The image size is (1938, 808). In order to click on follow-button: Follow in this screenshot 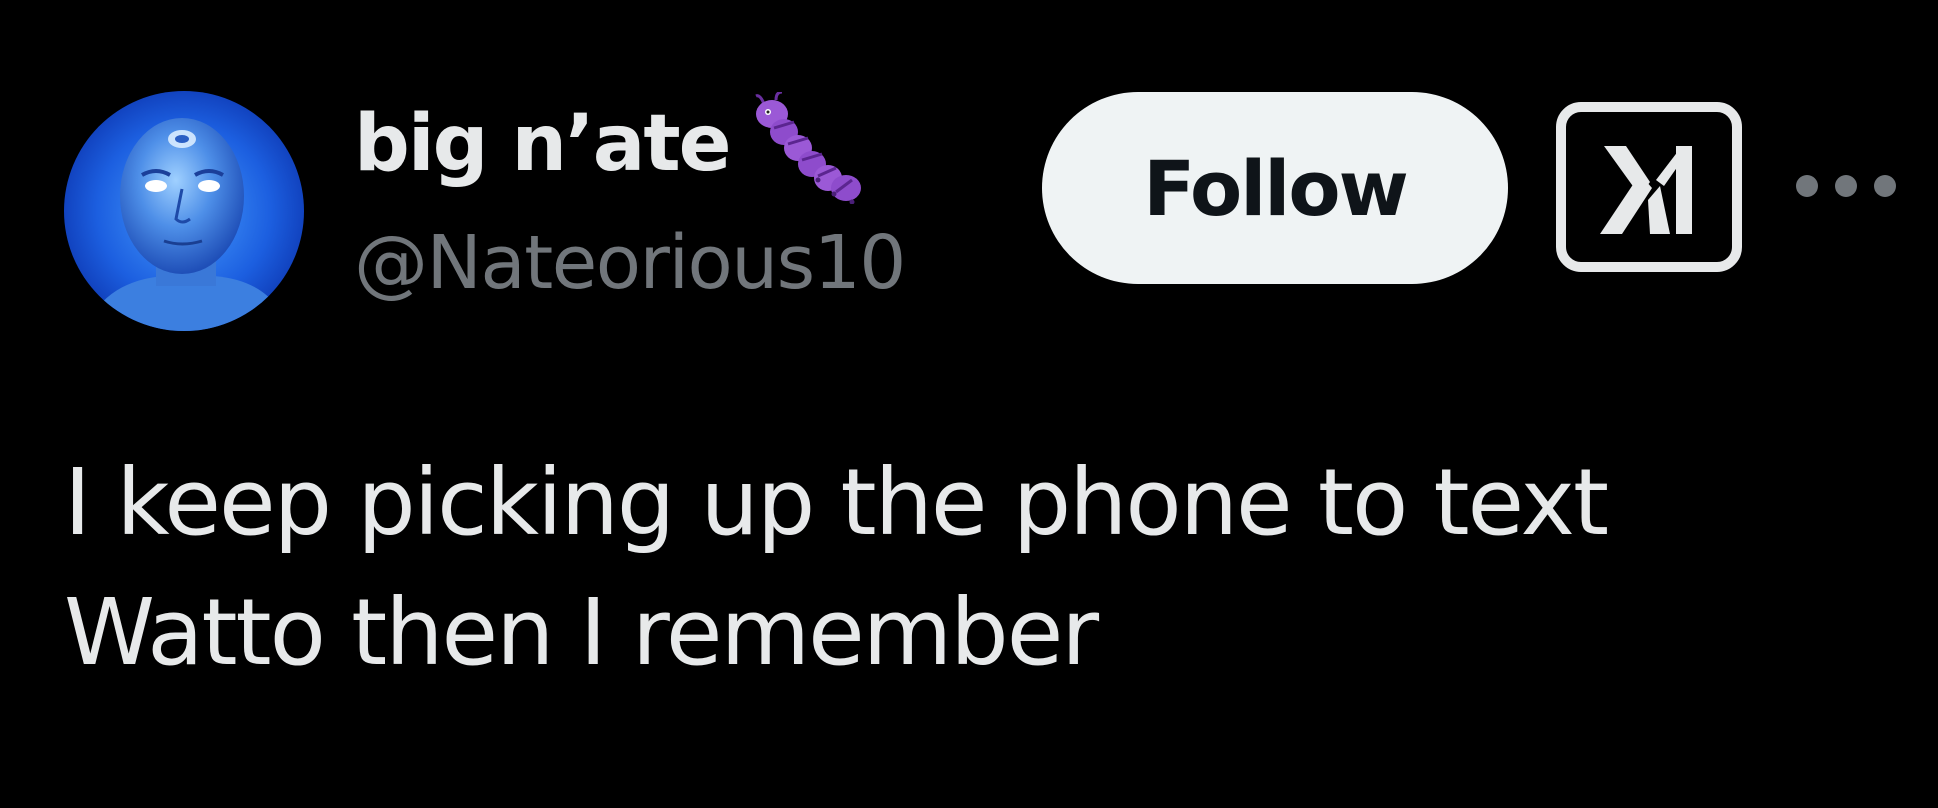, I will do `click(1275, 188)`.